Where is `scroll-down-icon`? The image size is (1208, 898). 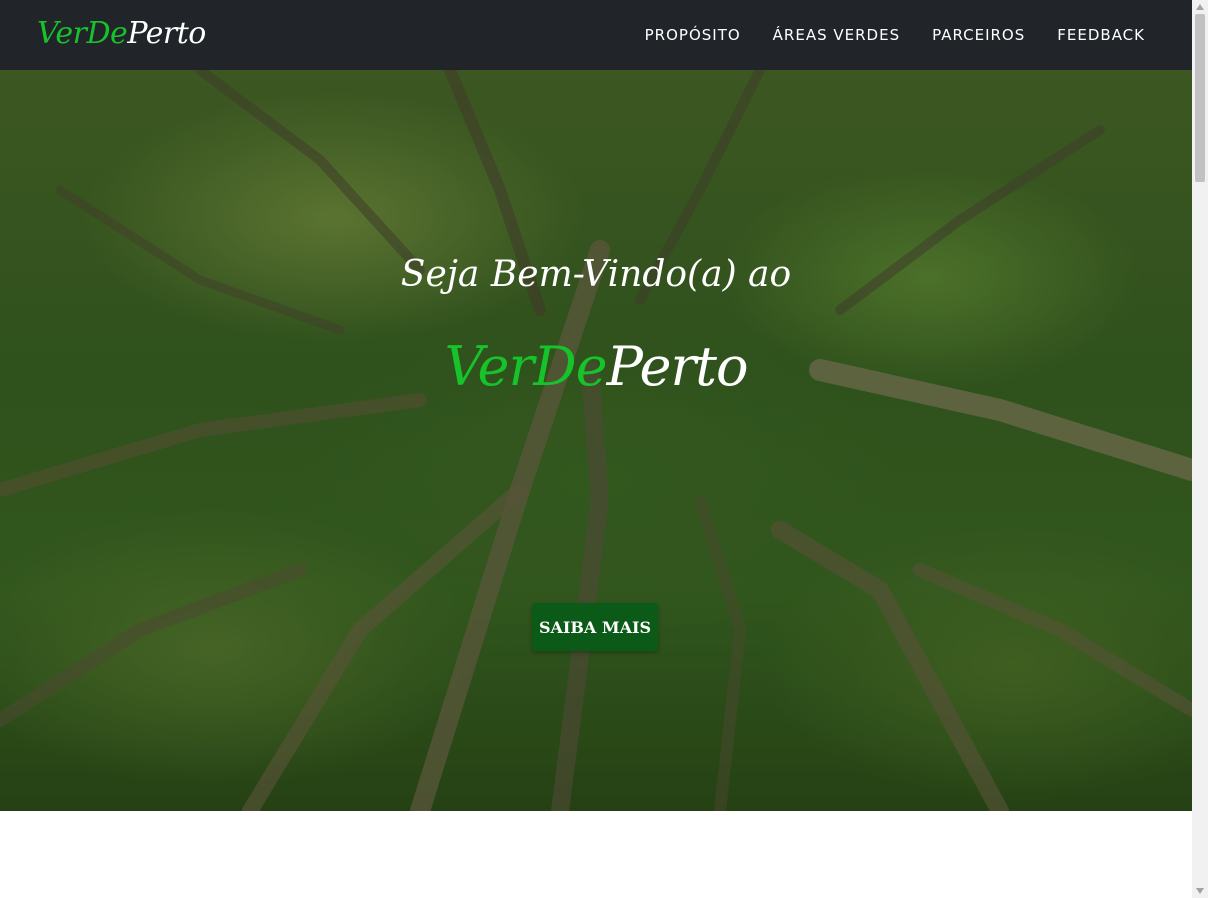
scroll-down-icon is located at coordinates (1200, 891).